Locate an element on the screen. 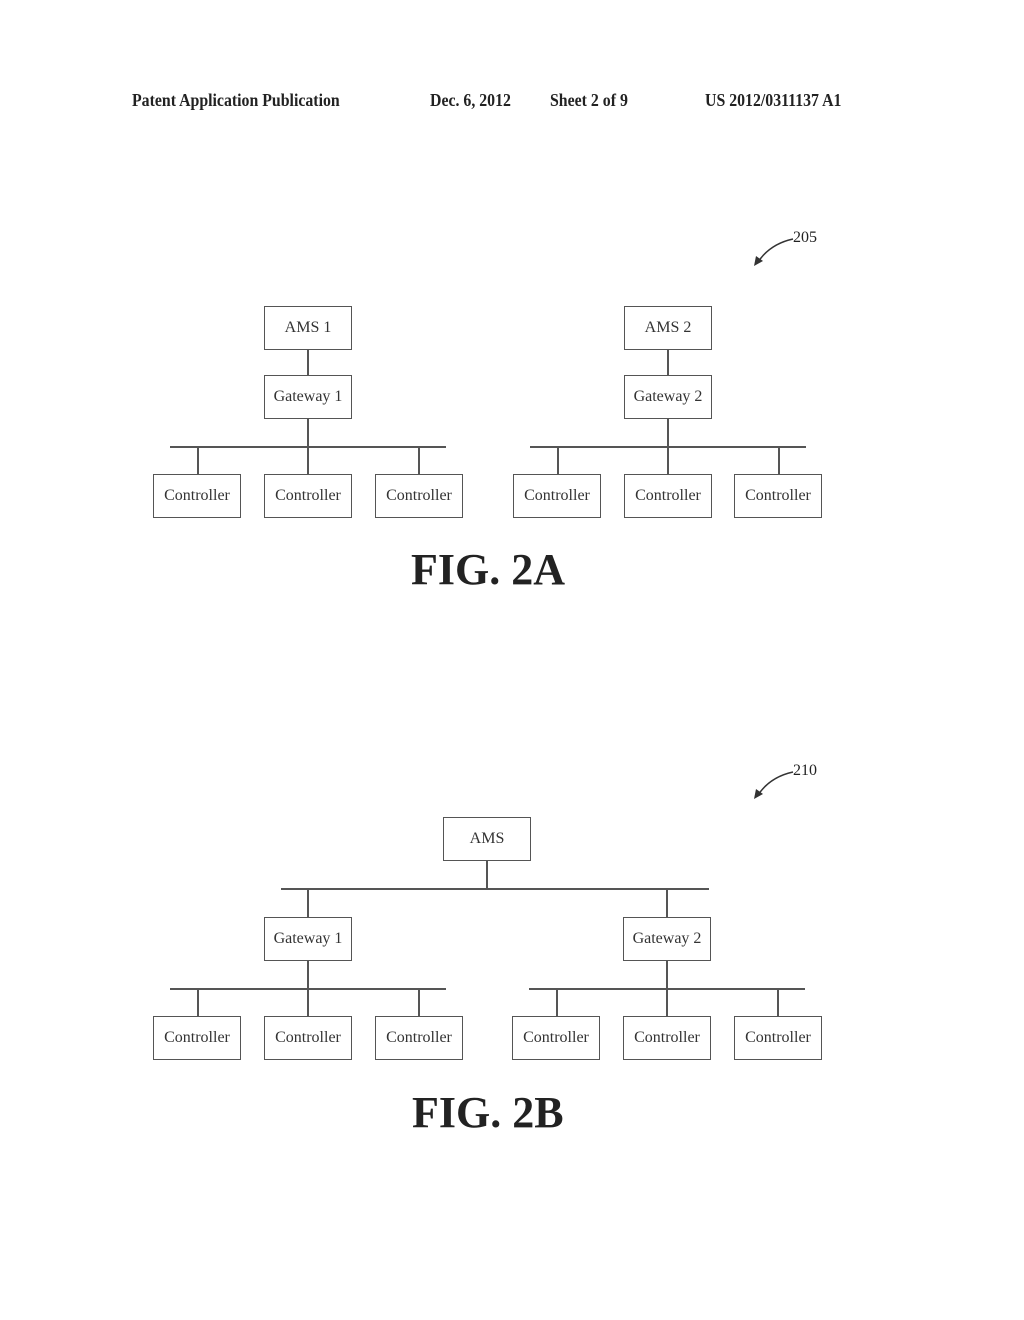  patent-number: US 2012/0311137 A1 is located at coordinates (773, 100).